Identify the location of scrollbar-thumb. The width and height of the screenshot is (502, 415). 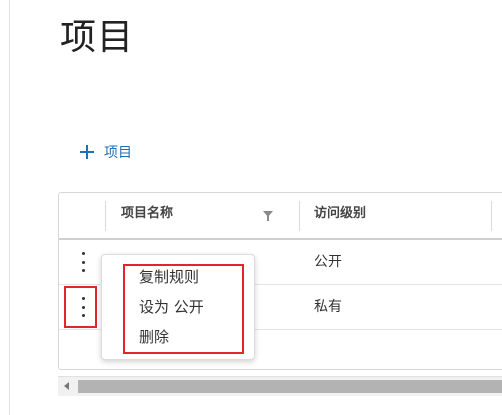
(290, 386).